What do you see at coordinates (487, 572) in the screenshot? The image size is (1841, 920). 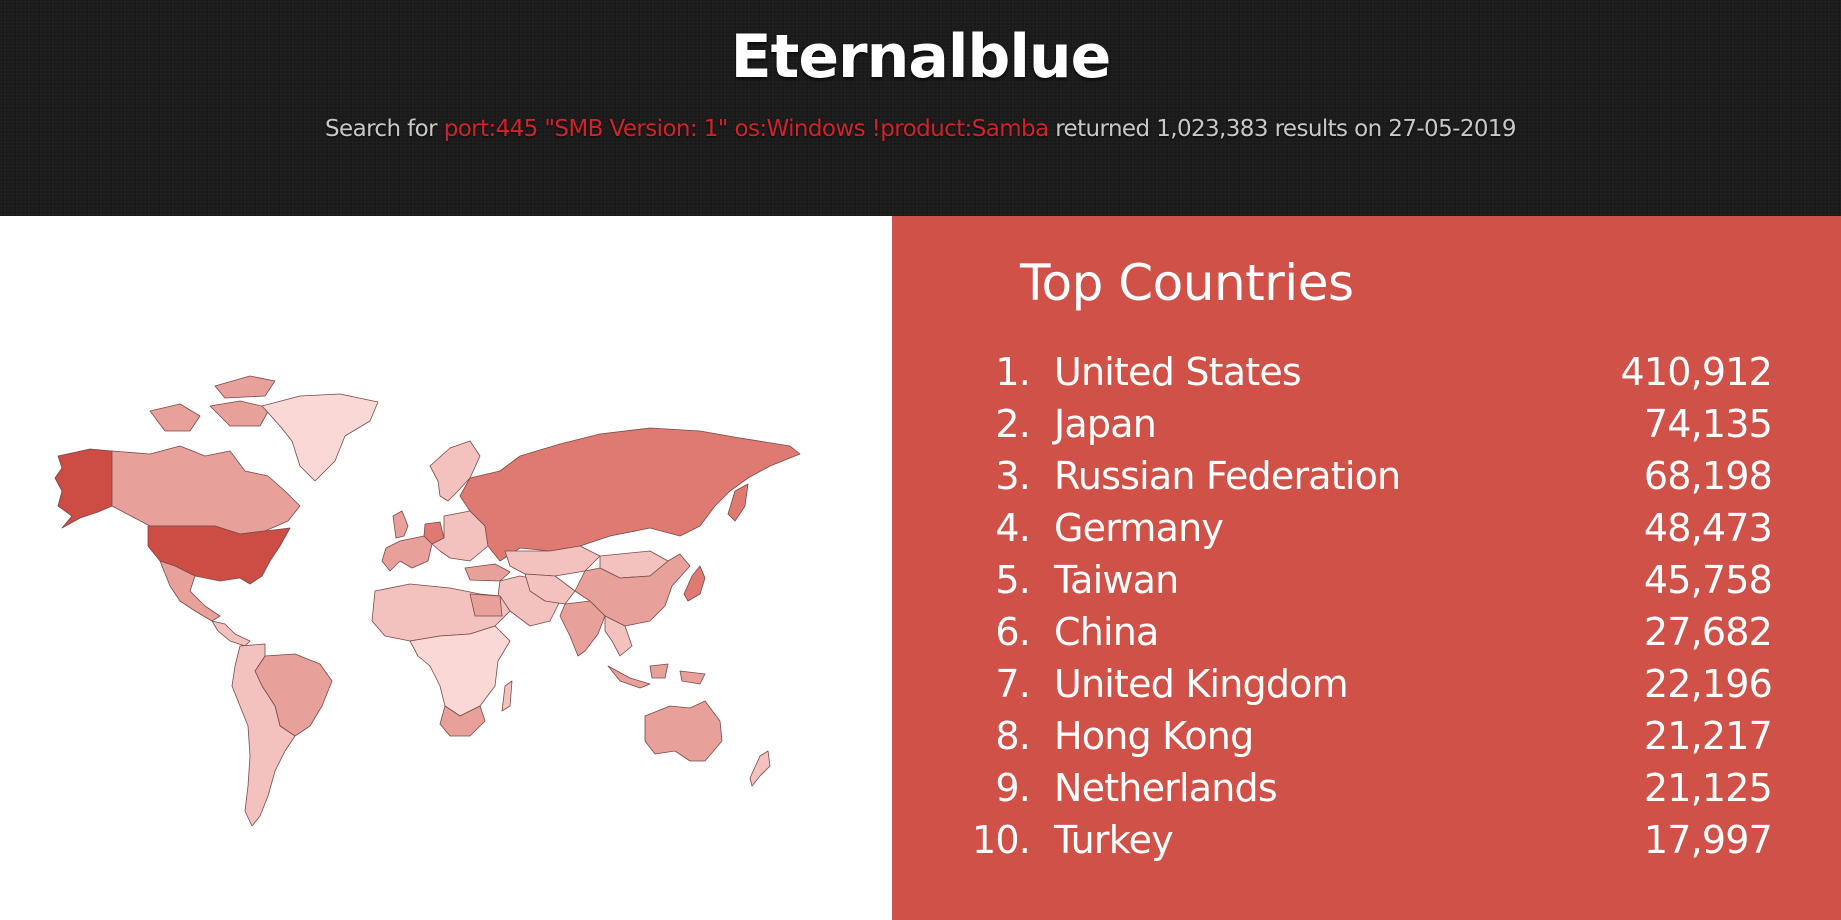 I see `map-region-turkey` at bounding box center [487, 572].